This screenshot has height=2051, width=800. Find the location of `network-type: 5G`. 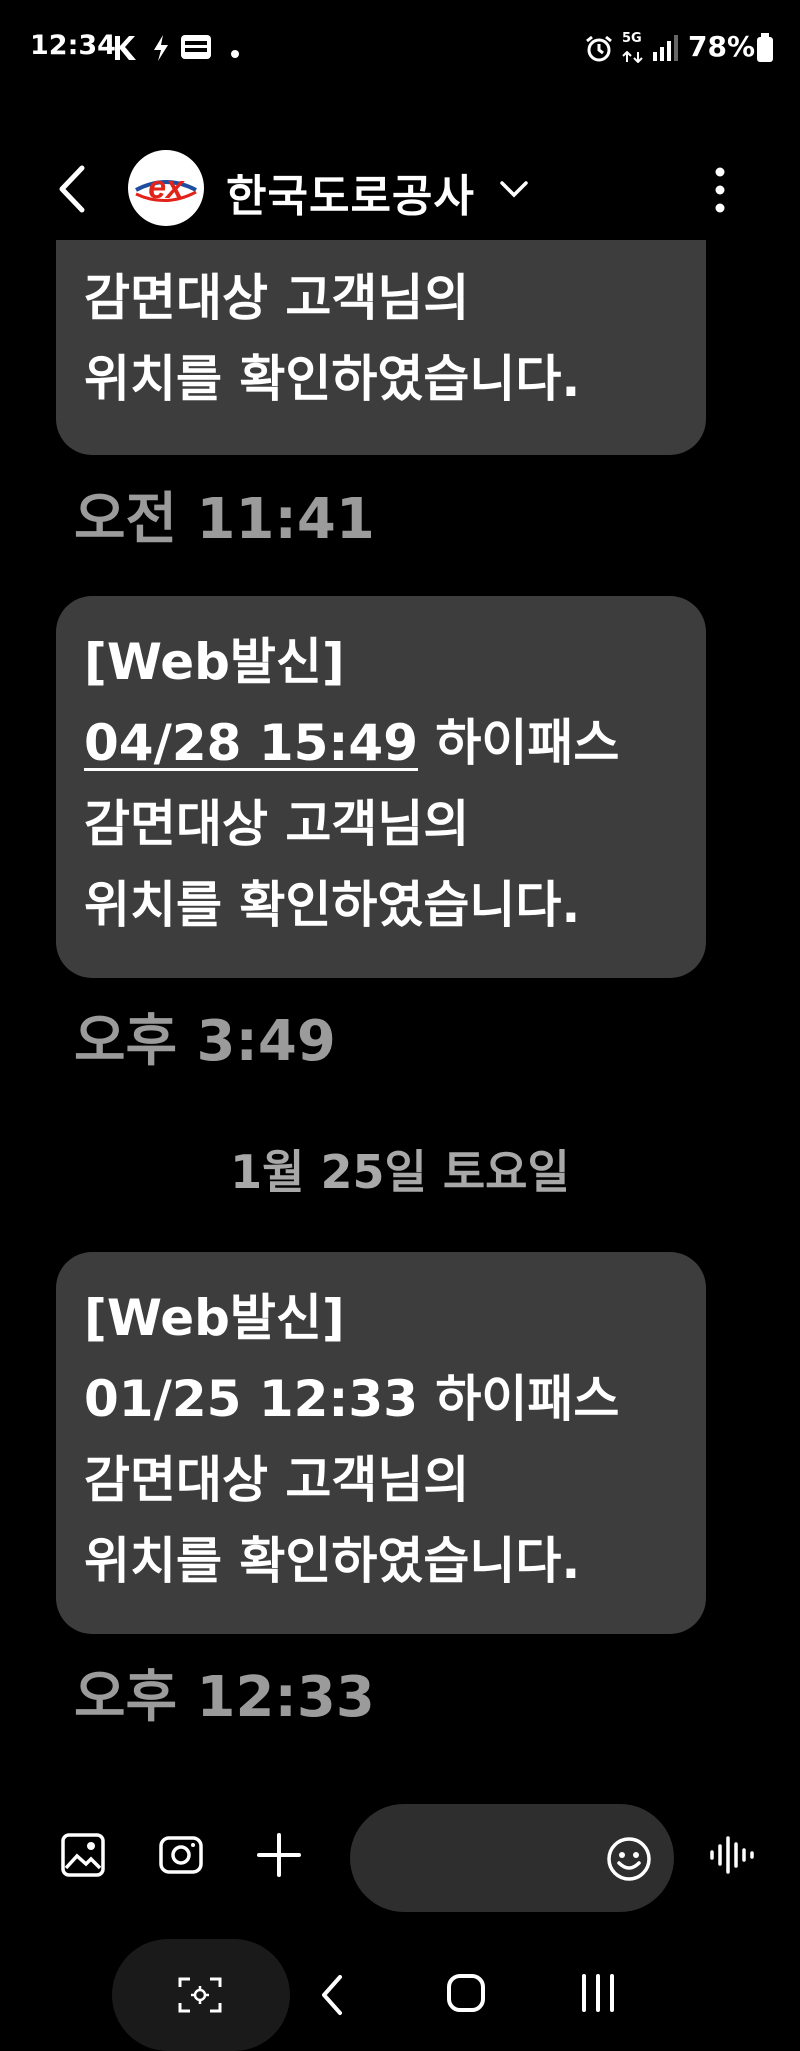

network-type: 5G is located at coordinates (632, 38).